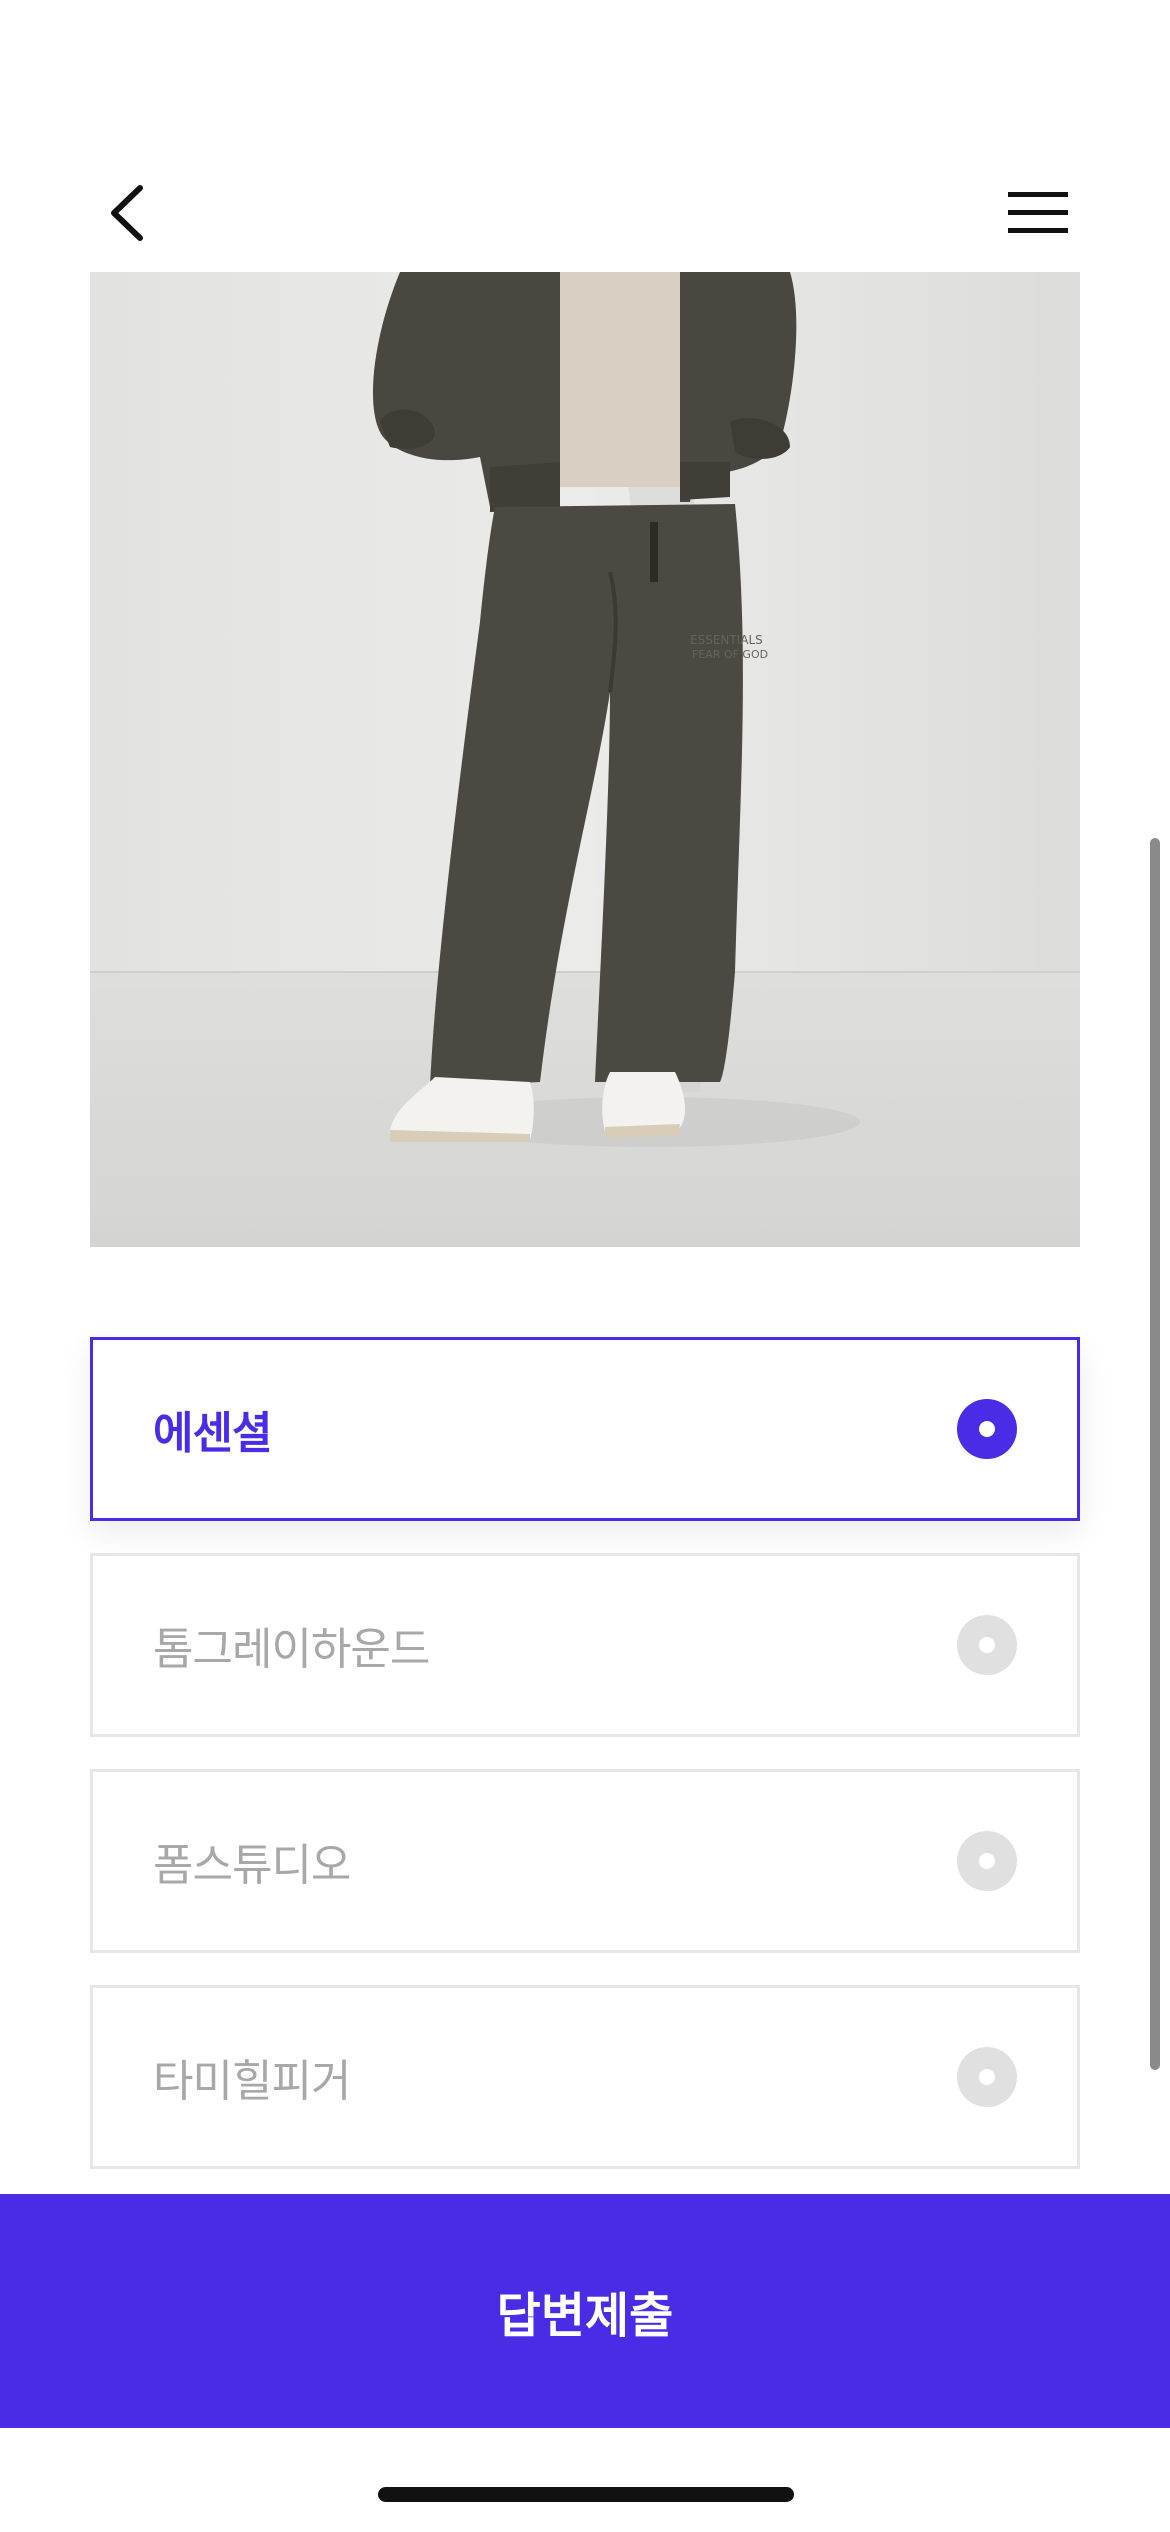 This screenshot has width=1170, height=2532. What do you see at coordinates (730, 654) in the screenshot?
I see `pants-print-line2: FEAR OF GOD` at bounding box center [730, 654].